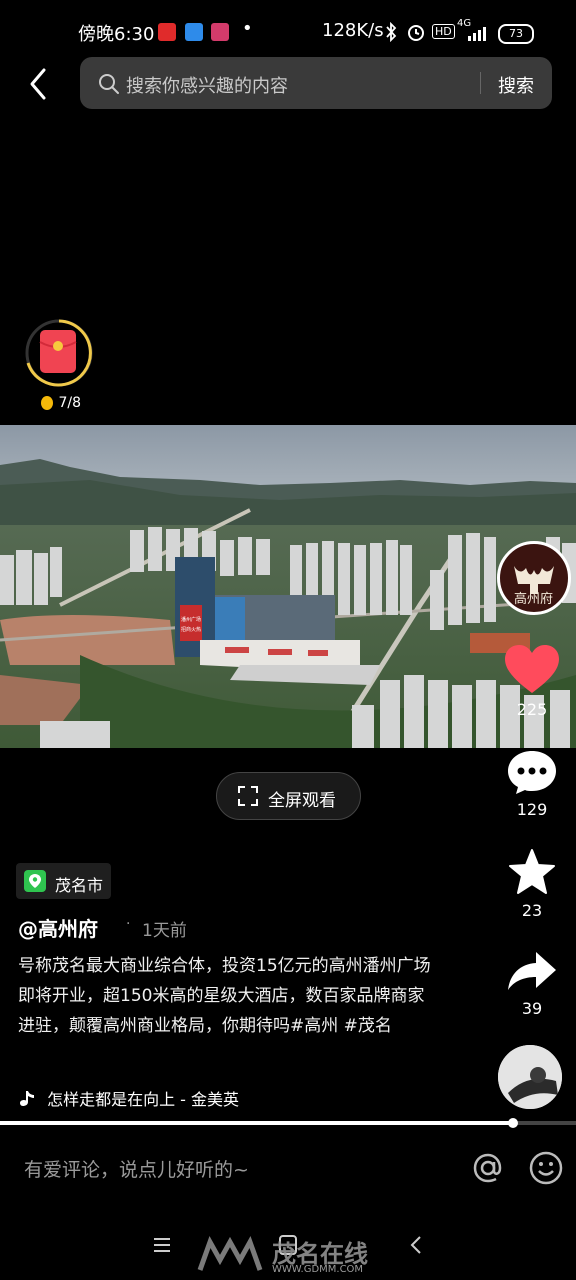 The width and height of the screenshot is (576, 1280). Describe the element at coordinates (136, 1168) in the screenshot. I see `comment-input: 有爱评论，说点儿好听的~` at that location.